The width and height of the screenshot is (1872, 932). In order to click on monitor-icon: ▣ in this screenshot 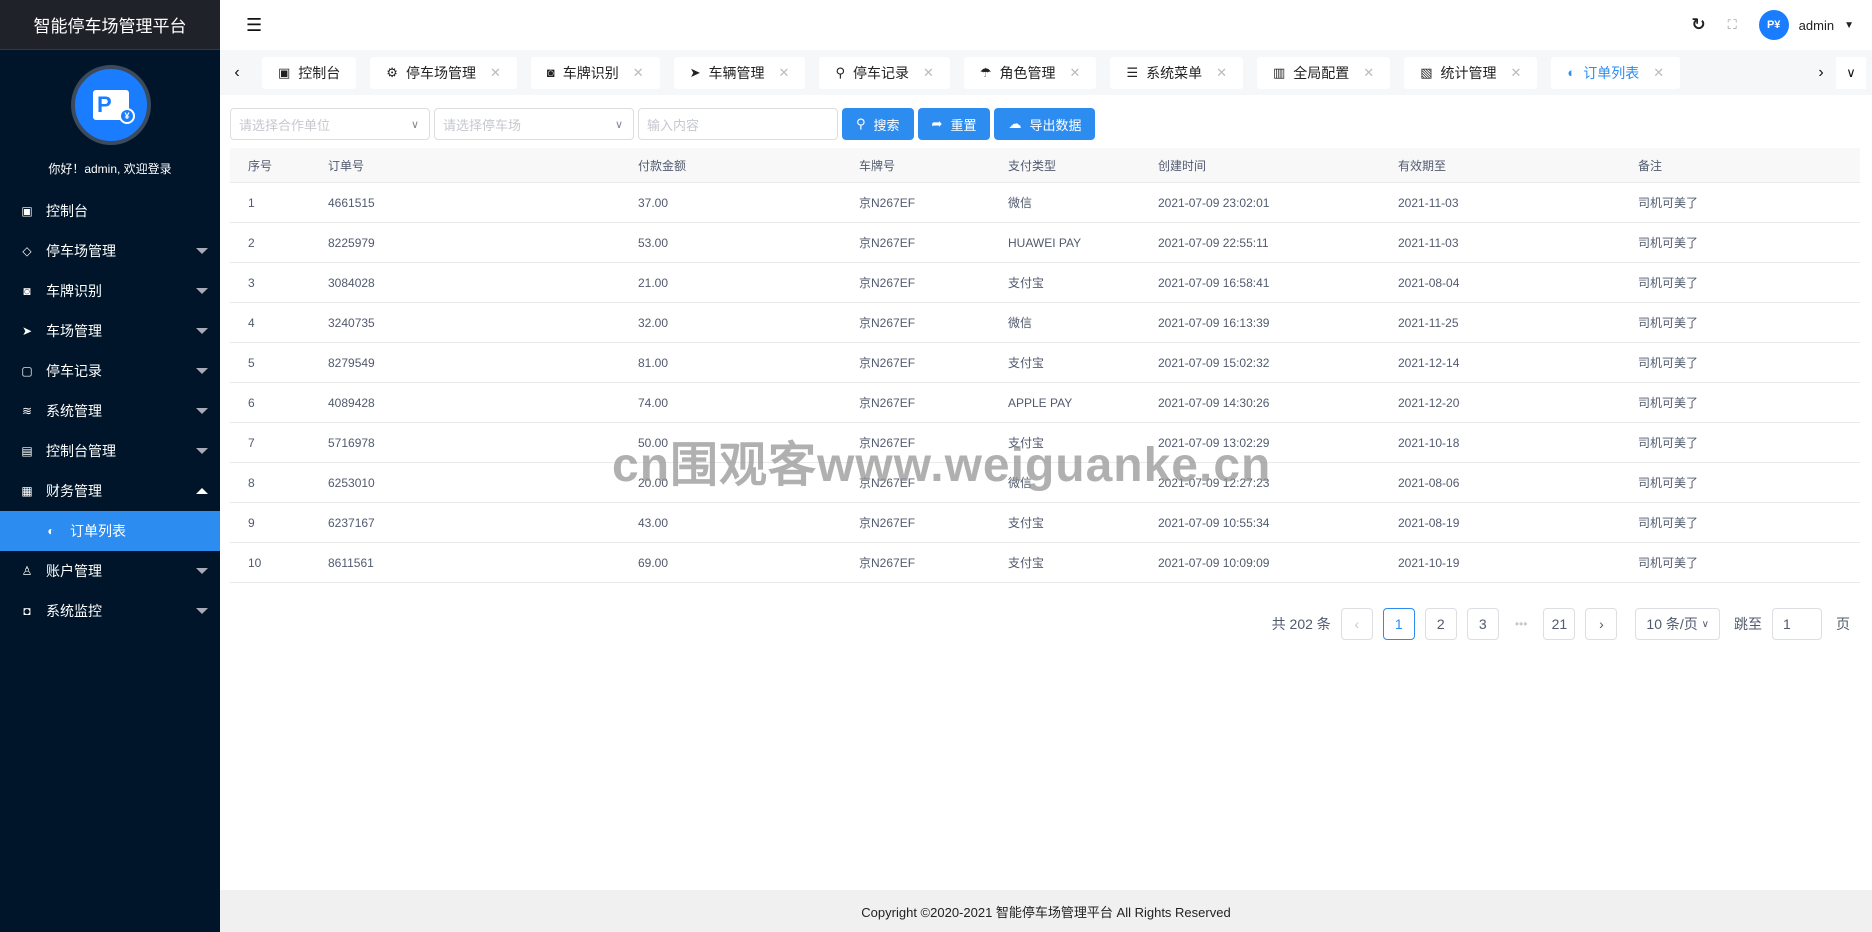, I will do `click(284, 72)`.